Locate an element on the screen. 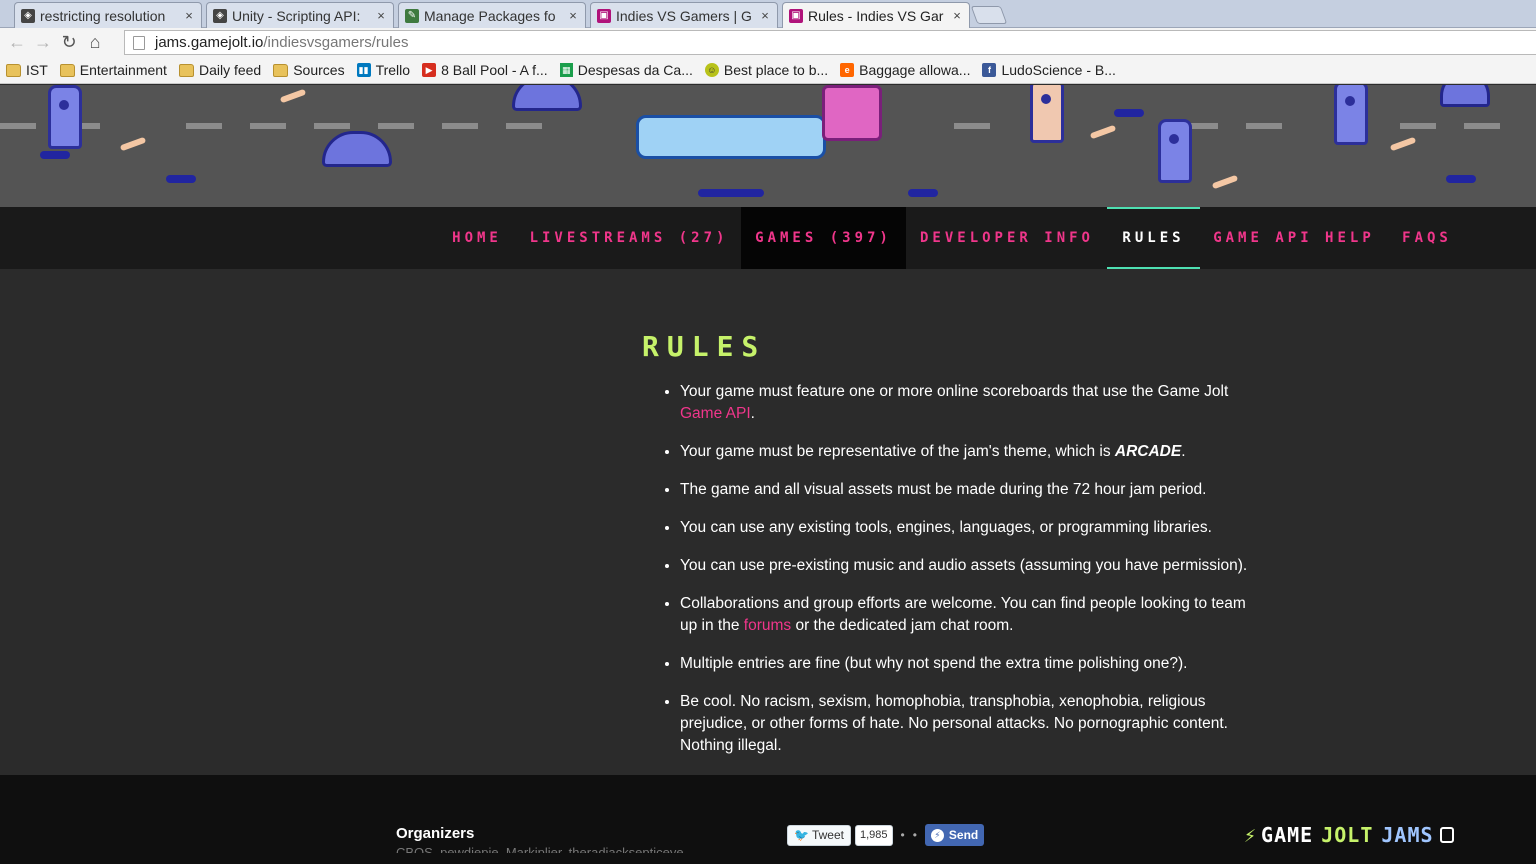 The height and width of the screenshot is (864, 1536). social-buttons: 🐦 Tweet 1,985 • • ⚡ Send is located at coordinates (886, 835).